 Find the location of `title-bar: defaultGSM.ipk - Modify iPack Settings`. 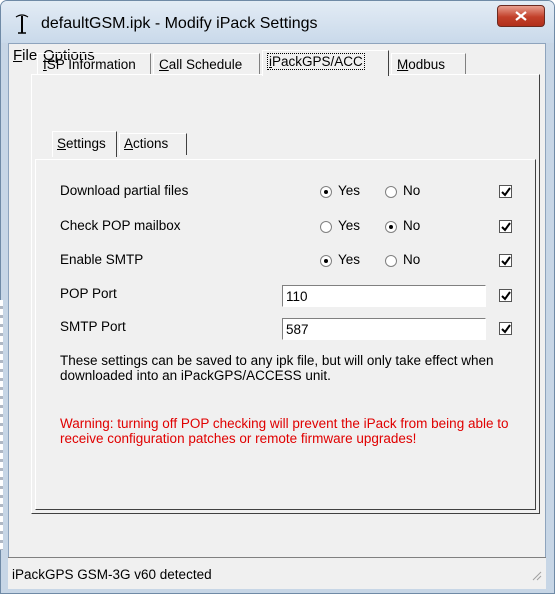

title-bar: defaultGSM.ipk - Modify iPack Settings is located at coordinates (277, 22).